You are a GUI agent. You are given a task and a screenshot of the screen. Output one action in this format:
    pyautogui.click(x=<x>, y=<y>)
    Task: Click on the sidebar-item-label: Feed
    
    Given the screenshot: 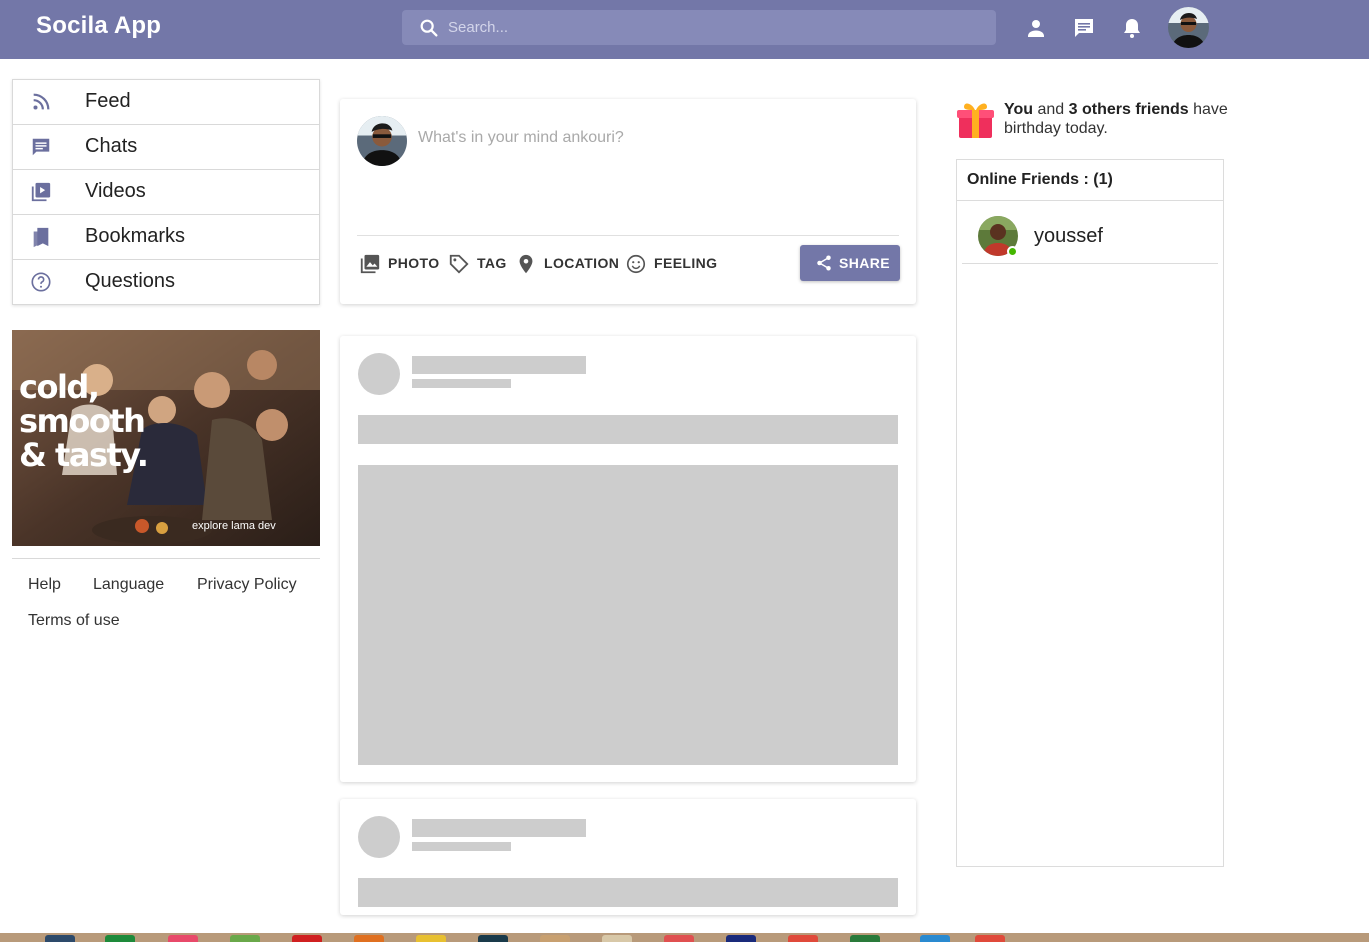 What is the action you would take?
    pyautogui.click(x=108, y=101)
    